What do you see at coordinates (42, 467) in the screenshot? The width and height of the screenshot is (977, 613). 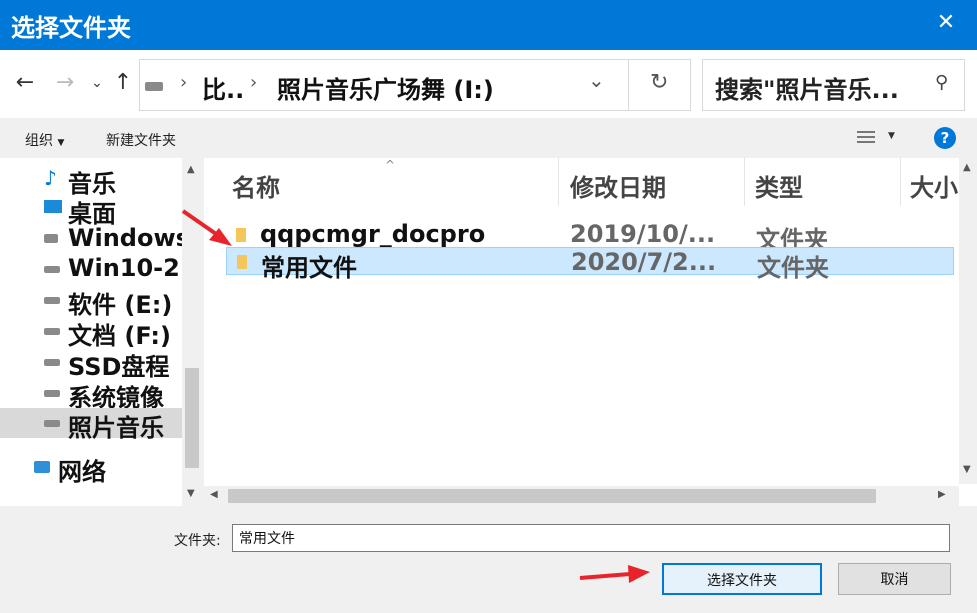 I see `network-icon` at bounding box center [42, 467].